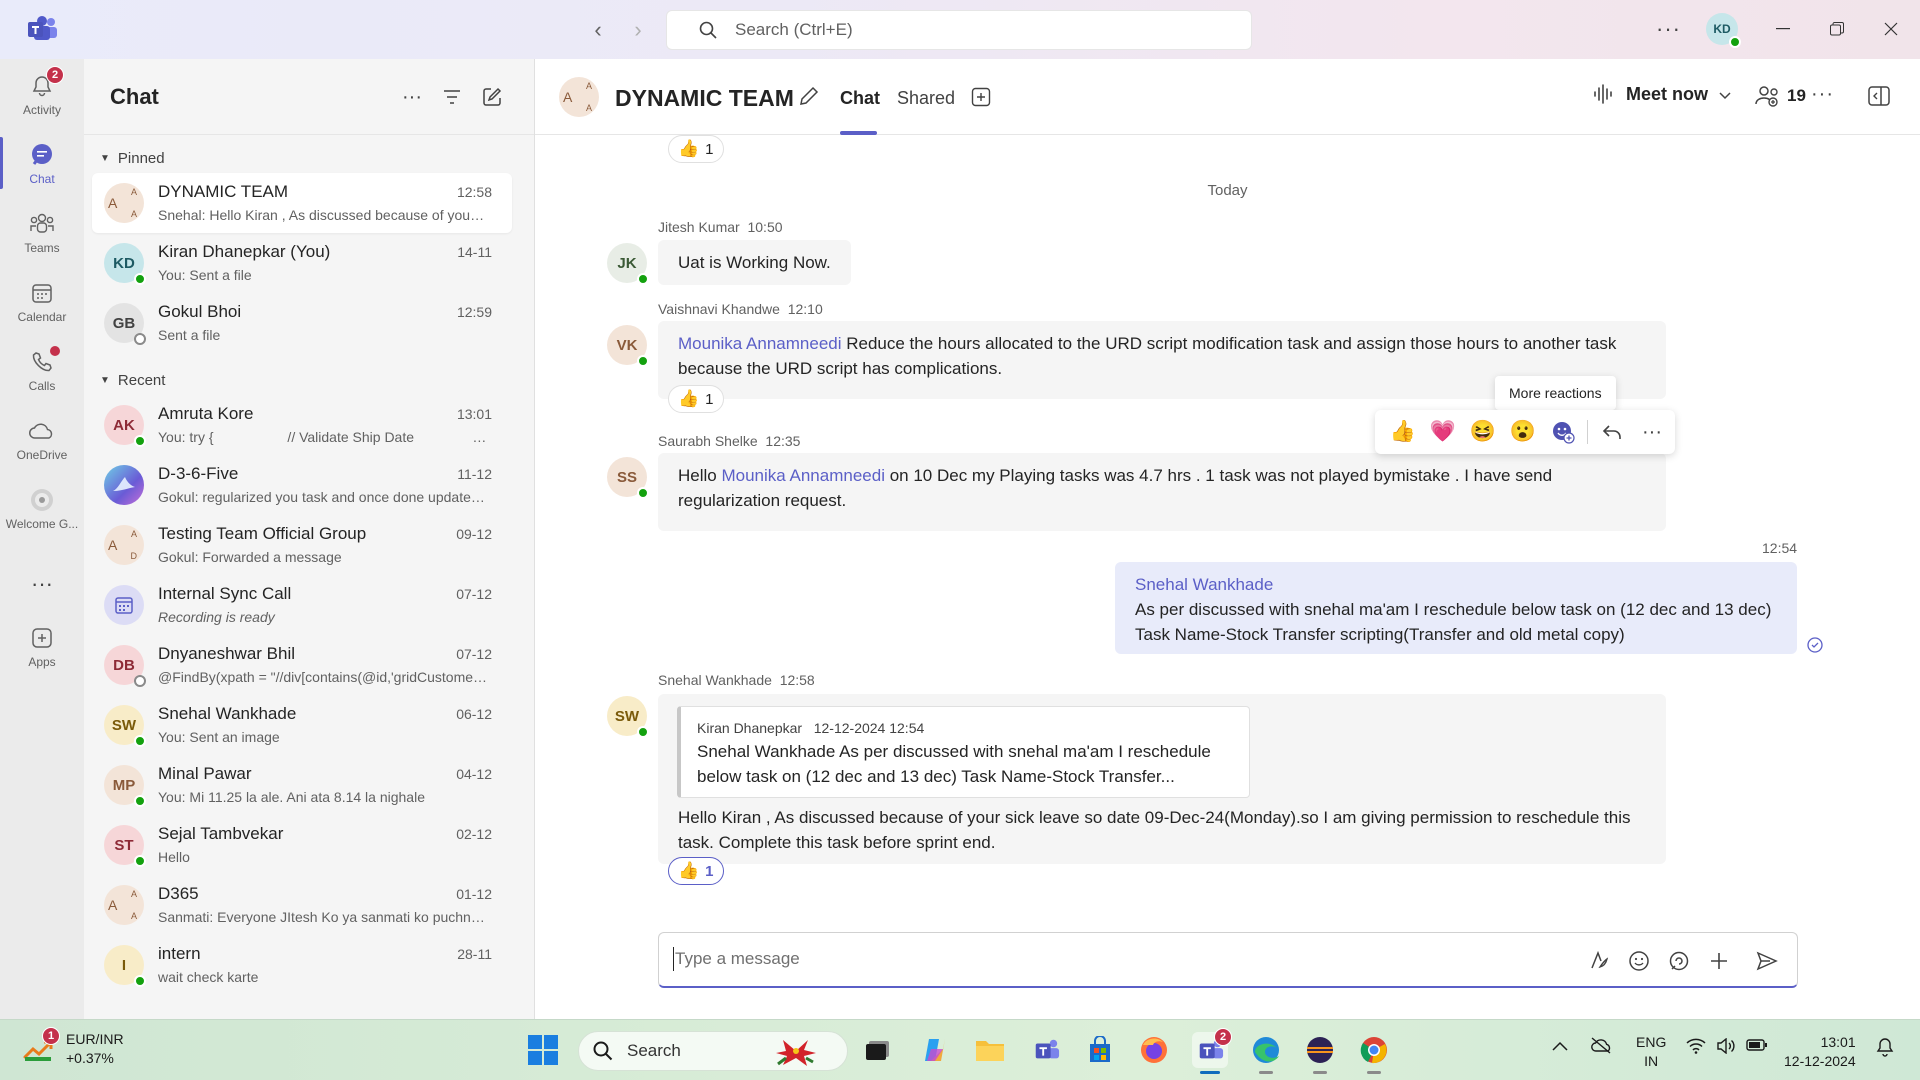  I want to click on chevron-down-icon, so click(1725, 95).